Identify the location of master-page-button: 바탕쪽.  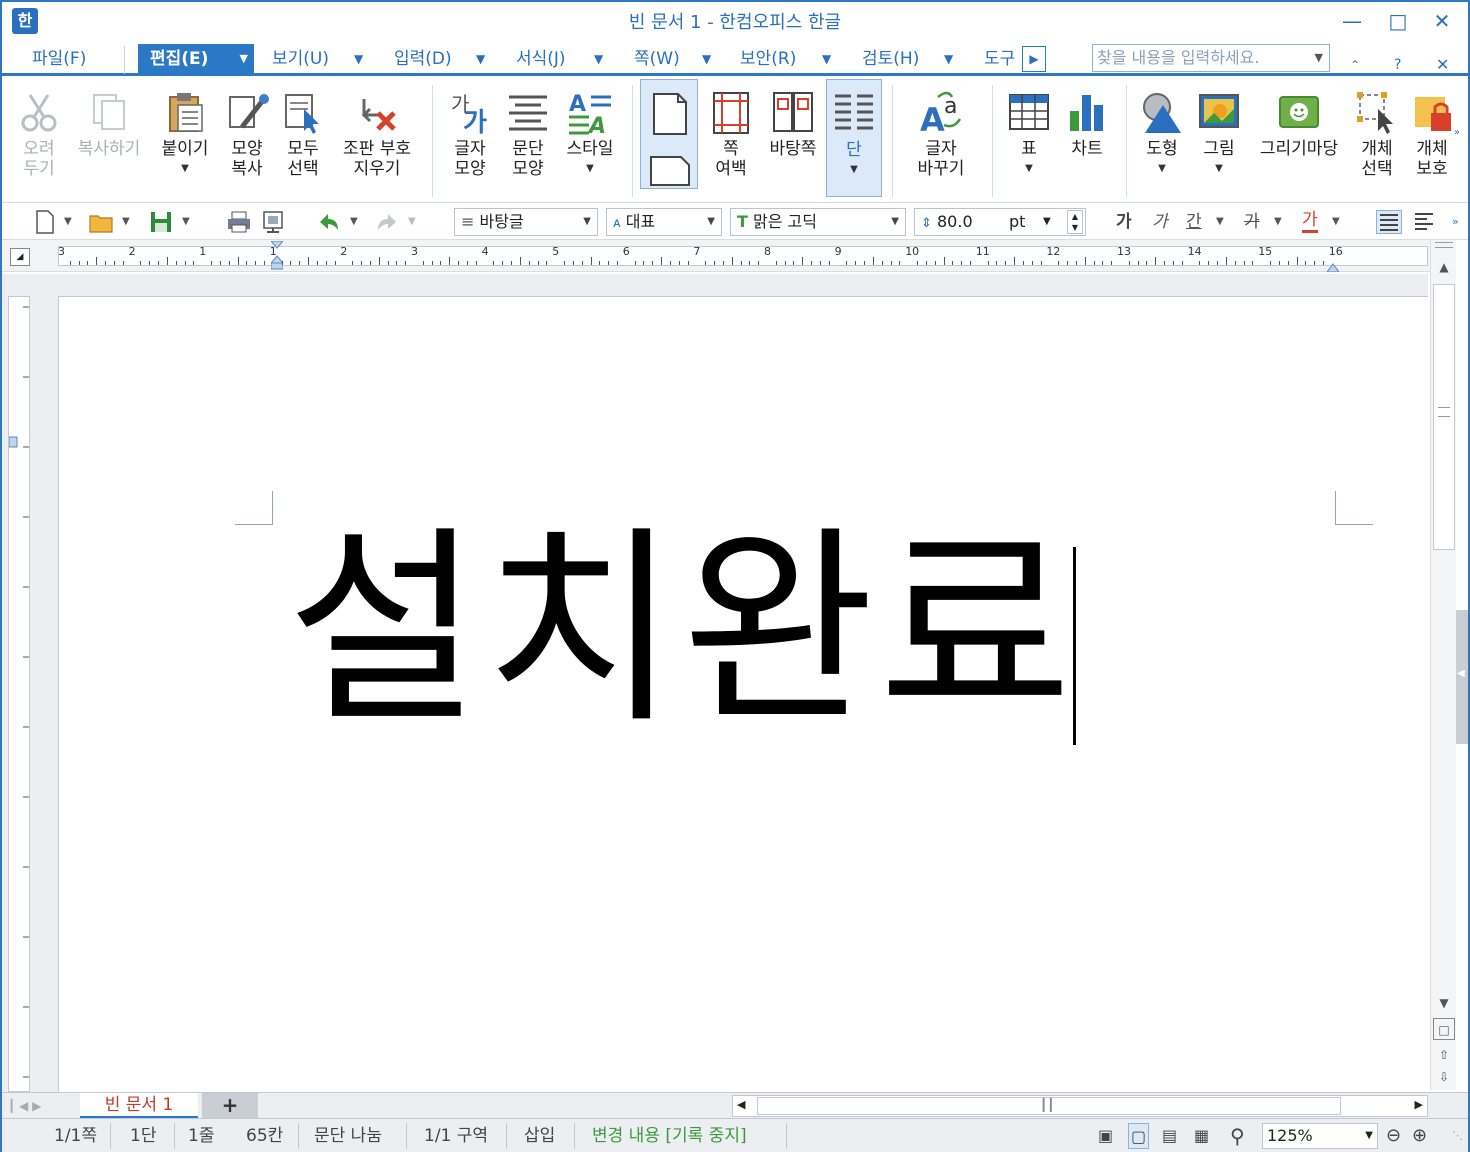
(793, 140).